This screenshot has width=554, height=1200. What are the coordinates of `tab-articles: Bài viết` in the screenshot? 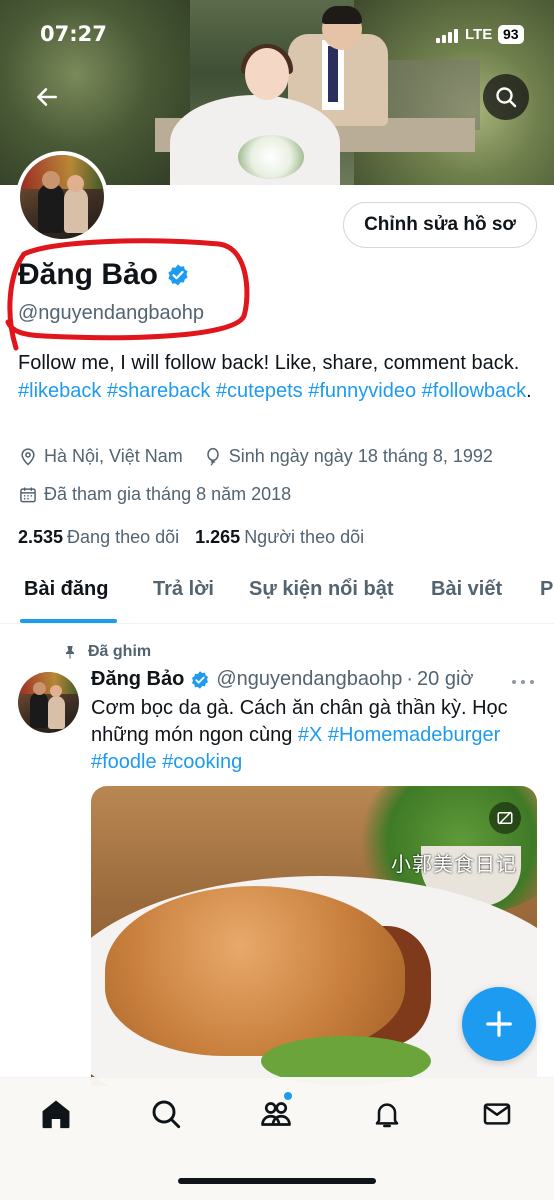 It's located at (466, 589).